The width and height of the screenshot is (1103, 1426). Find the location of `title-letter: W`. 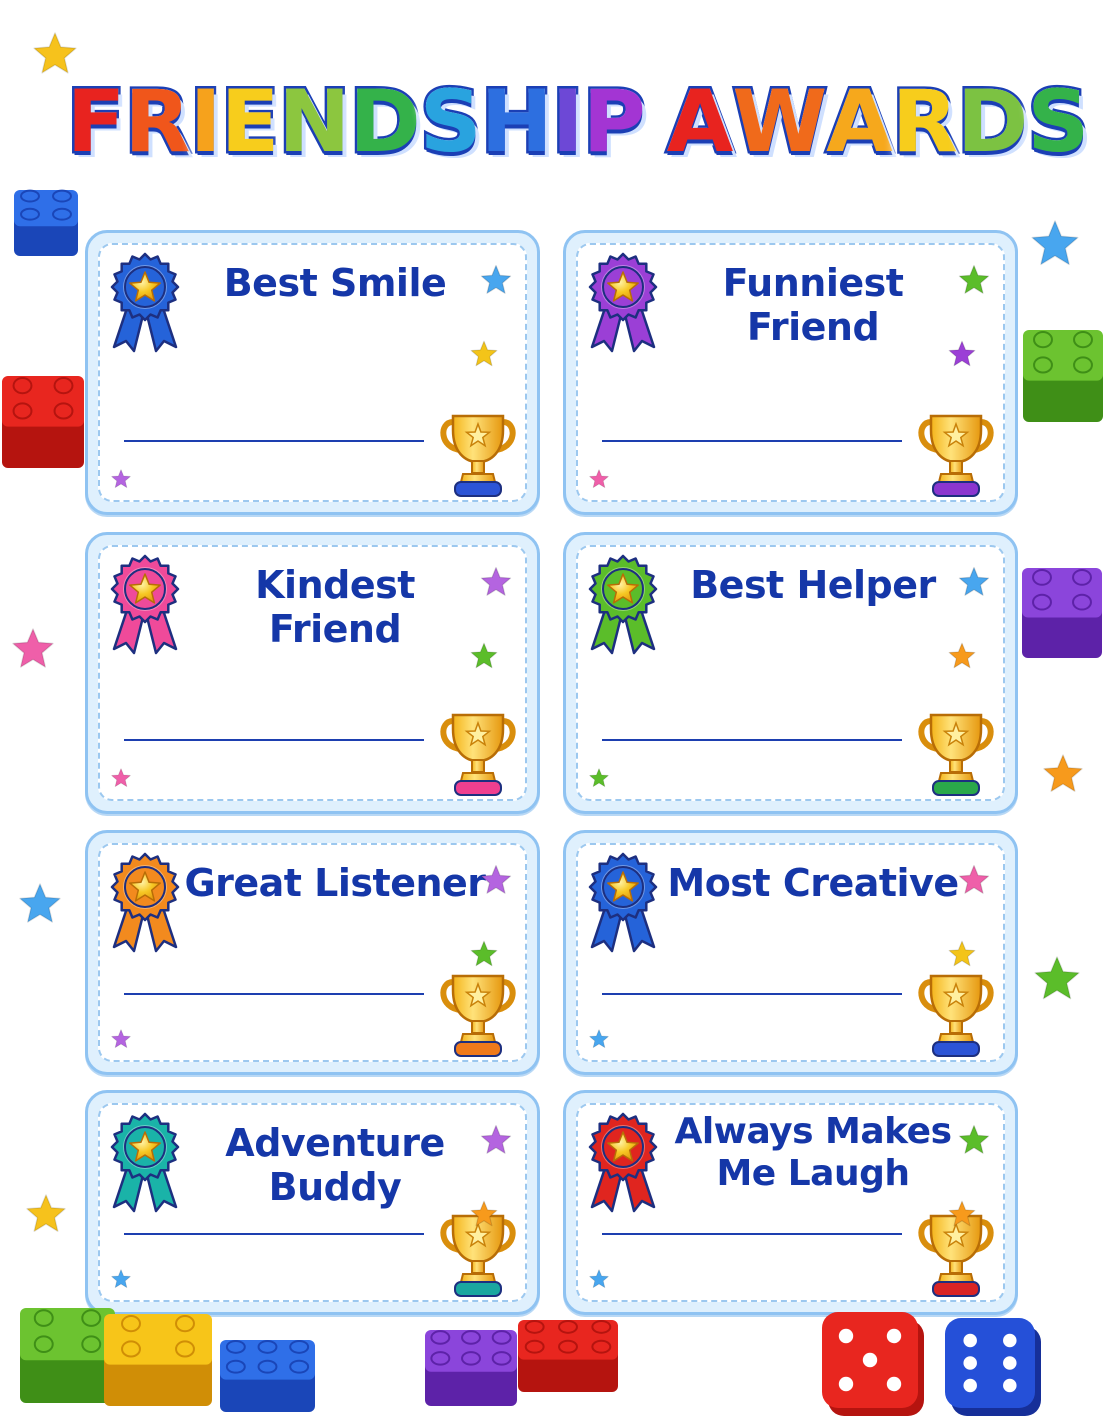

title-letter: W is located at coordinates (780, 122).